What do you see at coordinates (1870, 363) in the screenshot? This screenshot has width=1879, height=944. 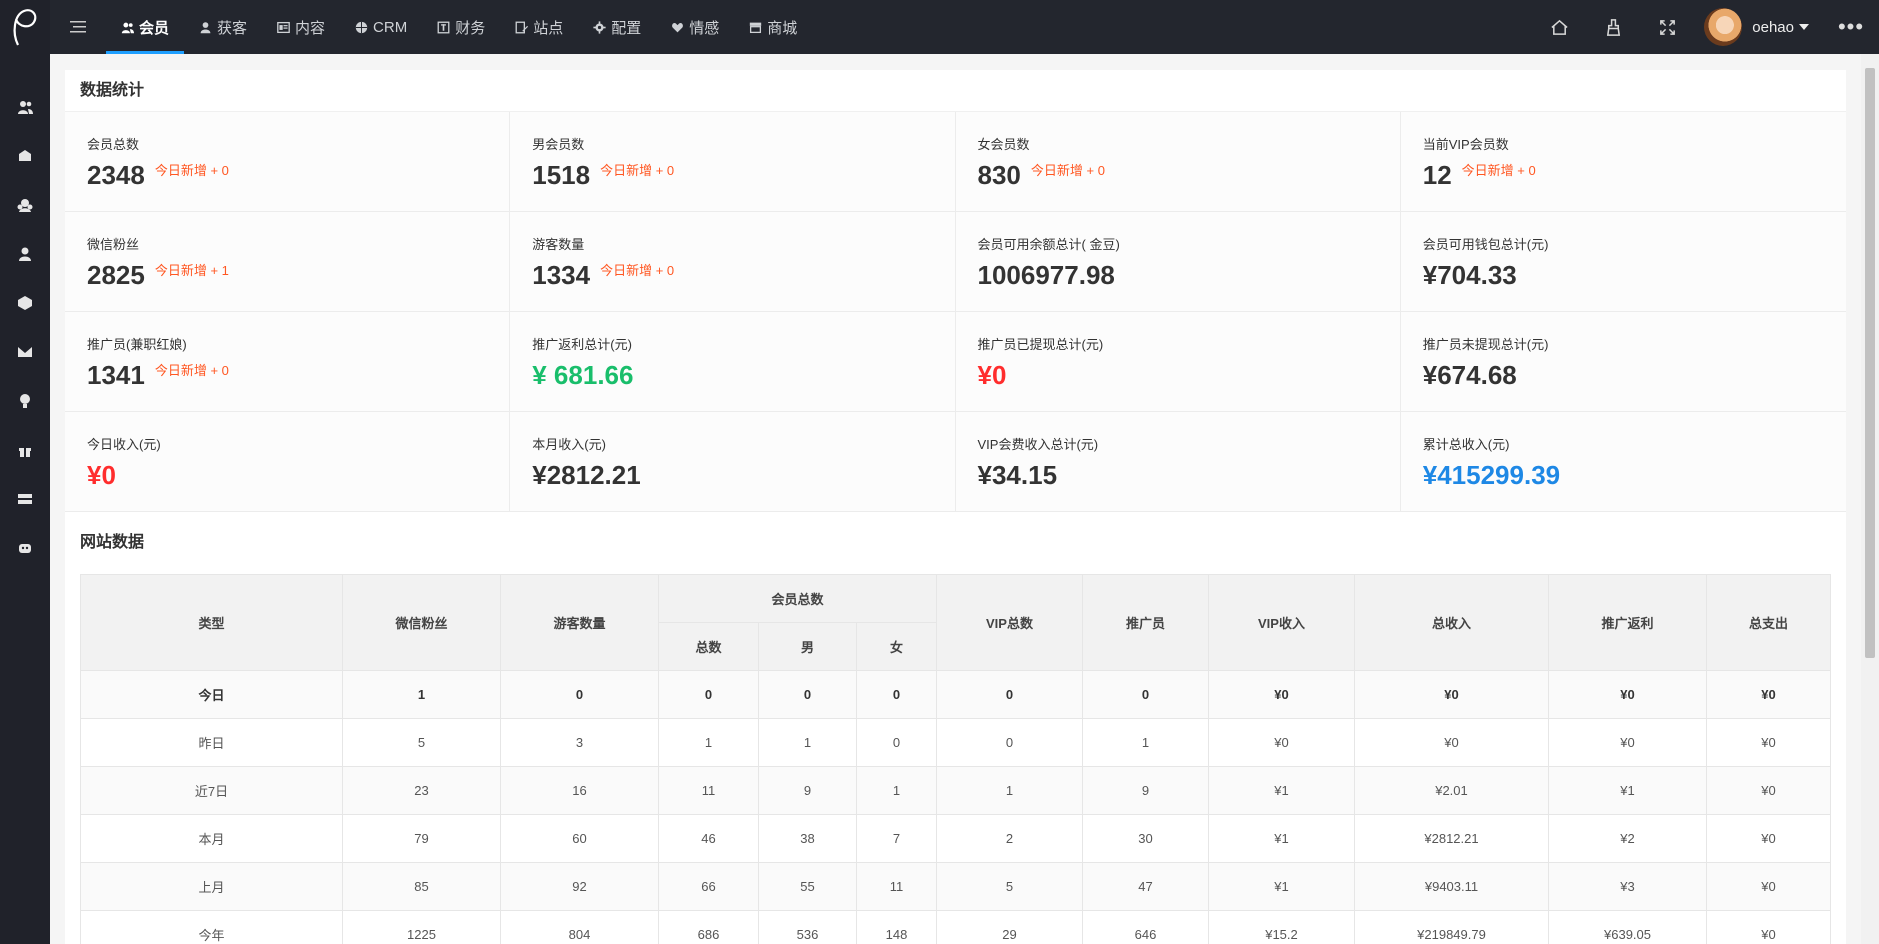 I see `scrollbar-thumb` at bounding box center [1870, 363].